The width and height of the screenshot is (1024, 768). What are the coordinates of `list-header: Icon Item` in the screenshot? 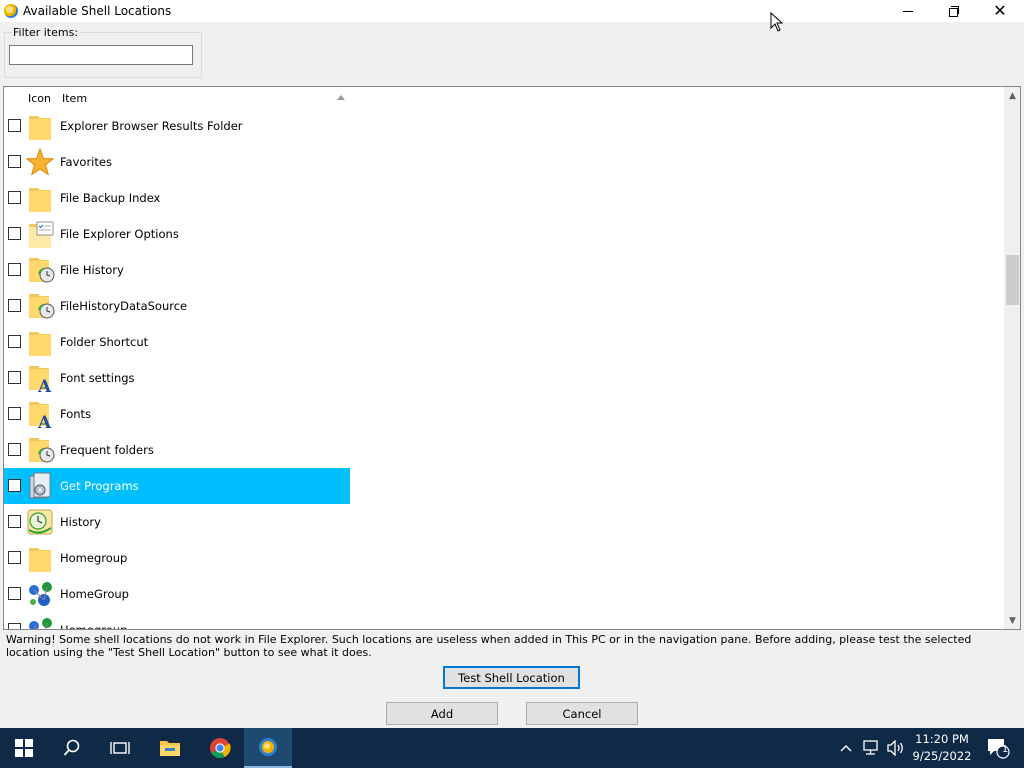 It's located at (504, 98).